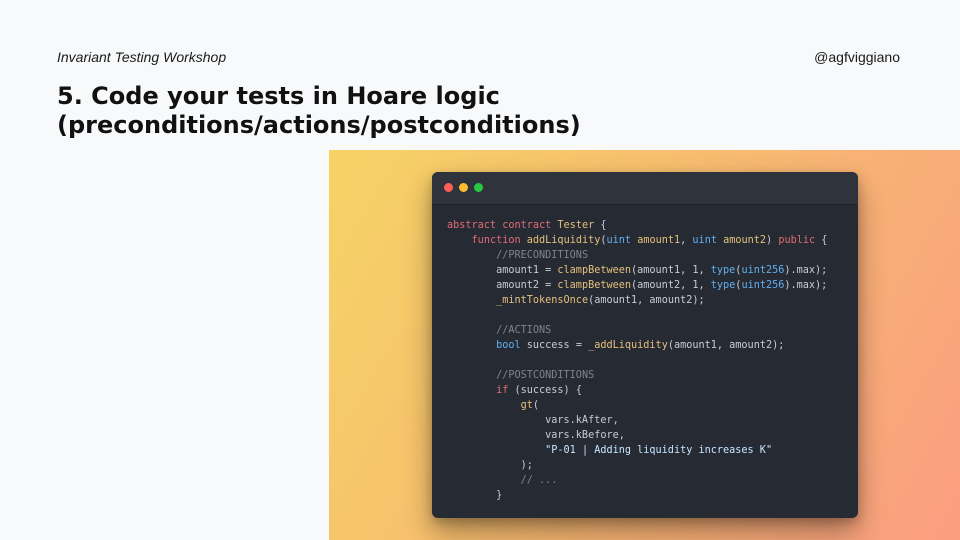 This screenshot has height=540, width=960. Describe the element at coordinates (637, 435) in the screenshot. I see `code-line: vars.kBefore,` at that location.